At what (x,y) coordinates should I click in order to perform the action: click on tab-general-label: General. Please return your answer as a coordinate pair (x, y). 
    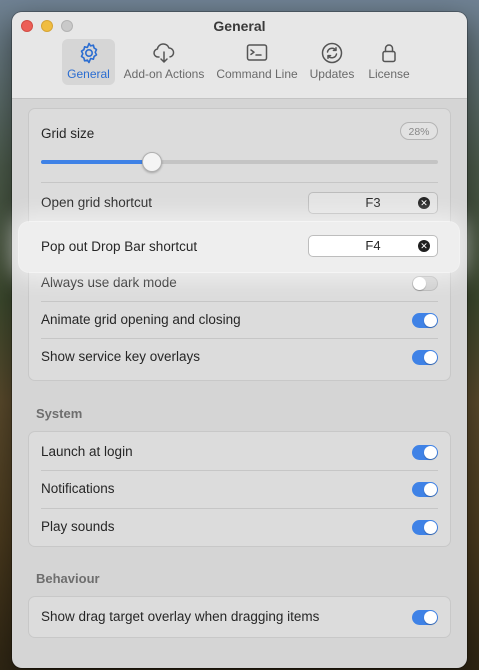
    Looking at the image, I should click on (88, 74).